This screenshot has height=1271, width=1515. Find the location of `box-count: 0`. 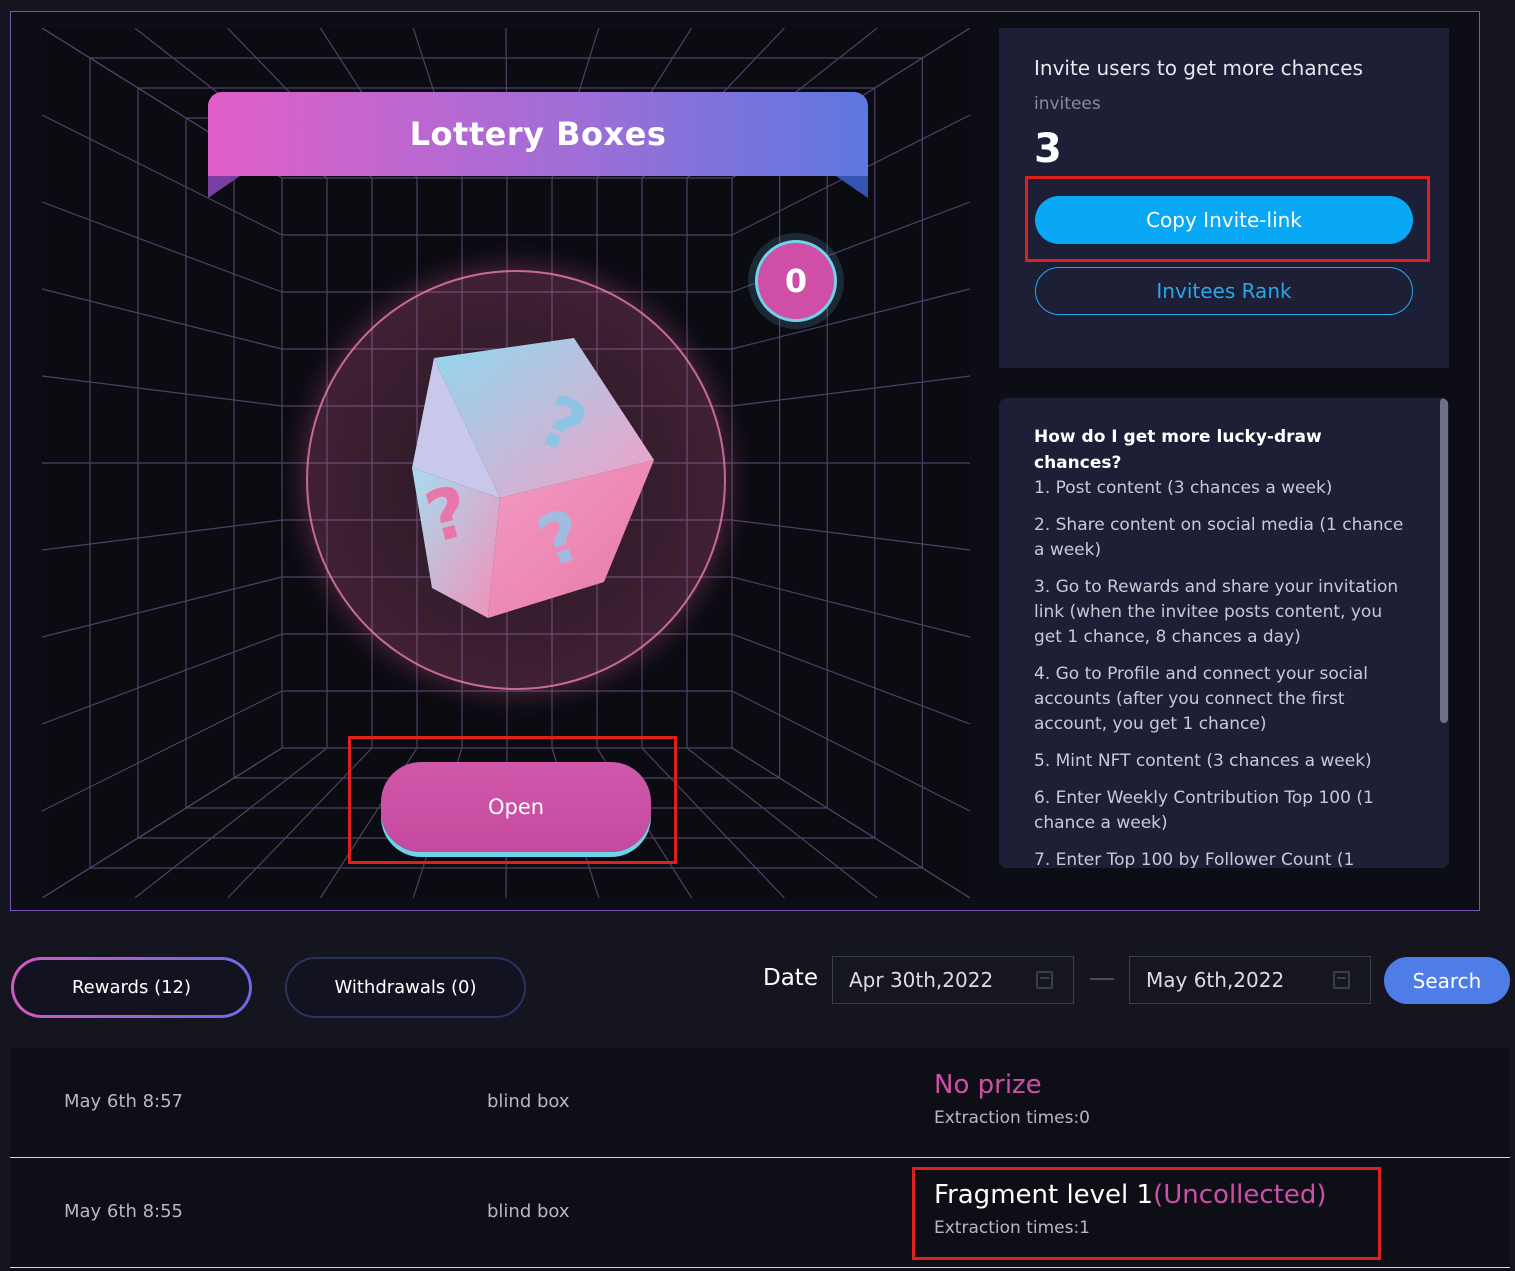

box-count: 0 is located at coordinates (796, 281).